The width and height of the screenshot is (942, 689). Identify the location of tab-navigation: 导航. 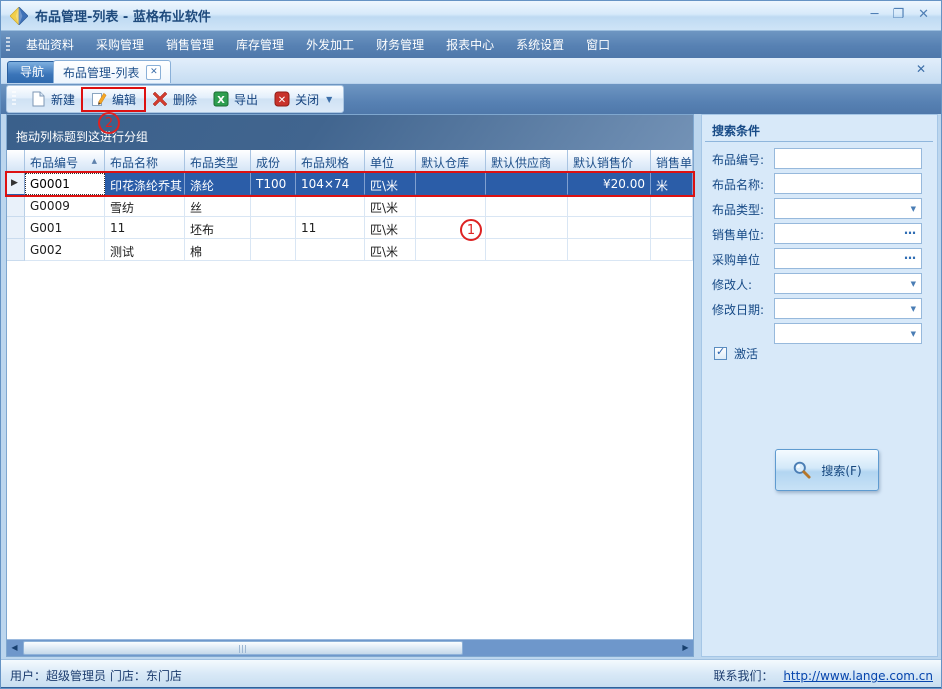
(32, 72).